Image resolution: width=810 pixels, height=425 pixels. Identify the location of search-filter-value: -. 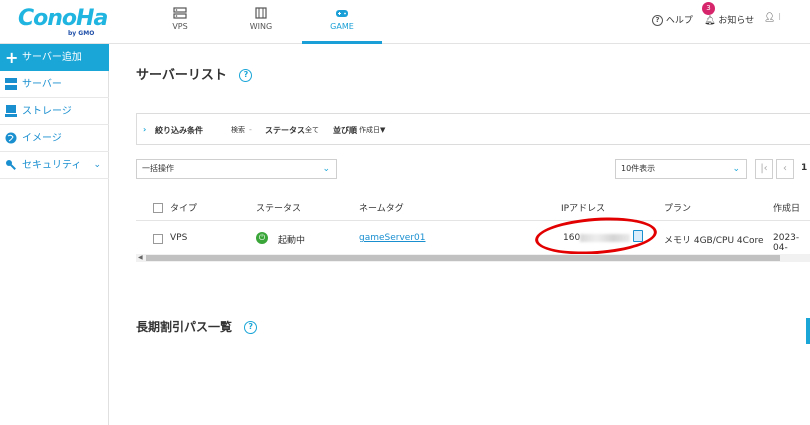
(250, 129).